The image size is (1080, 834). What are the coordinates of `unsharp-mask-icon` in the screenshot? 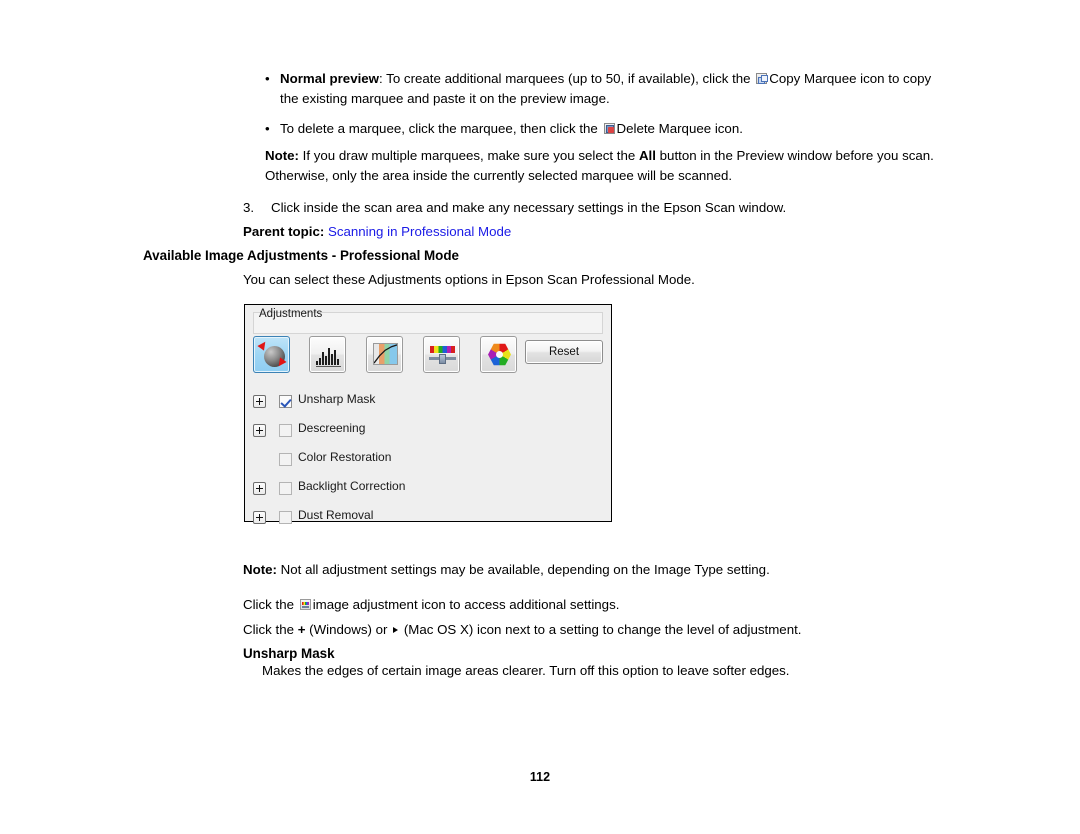 It's located at (272, 354).